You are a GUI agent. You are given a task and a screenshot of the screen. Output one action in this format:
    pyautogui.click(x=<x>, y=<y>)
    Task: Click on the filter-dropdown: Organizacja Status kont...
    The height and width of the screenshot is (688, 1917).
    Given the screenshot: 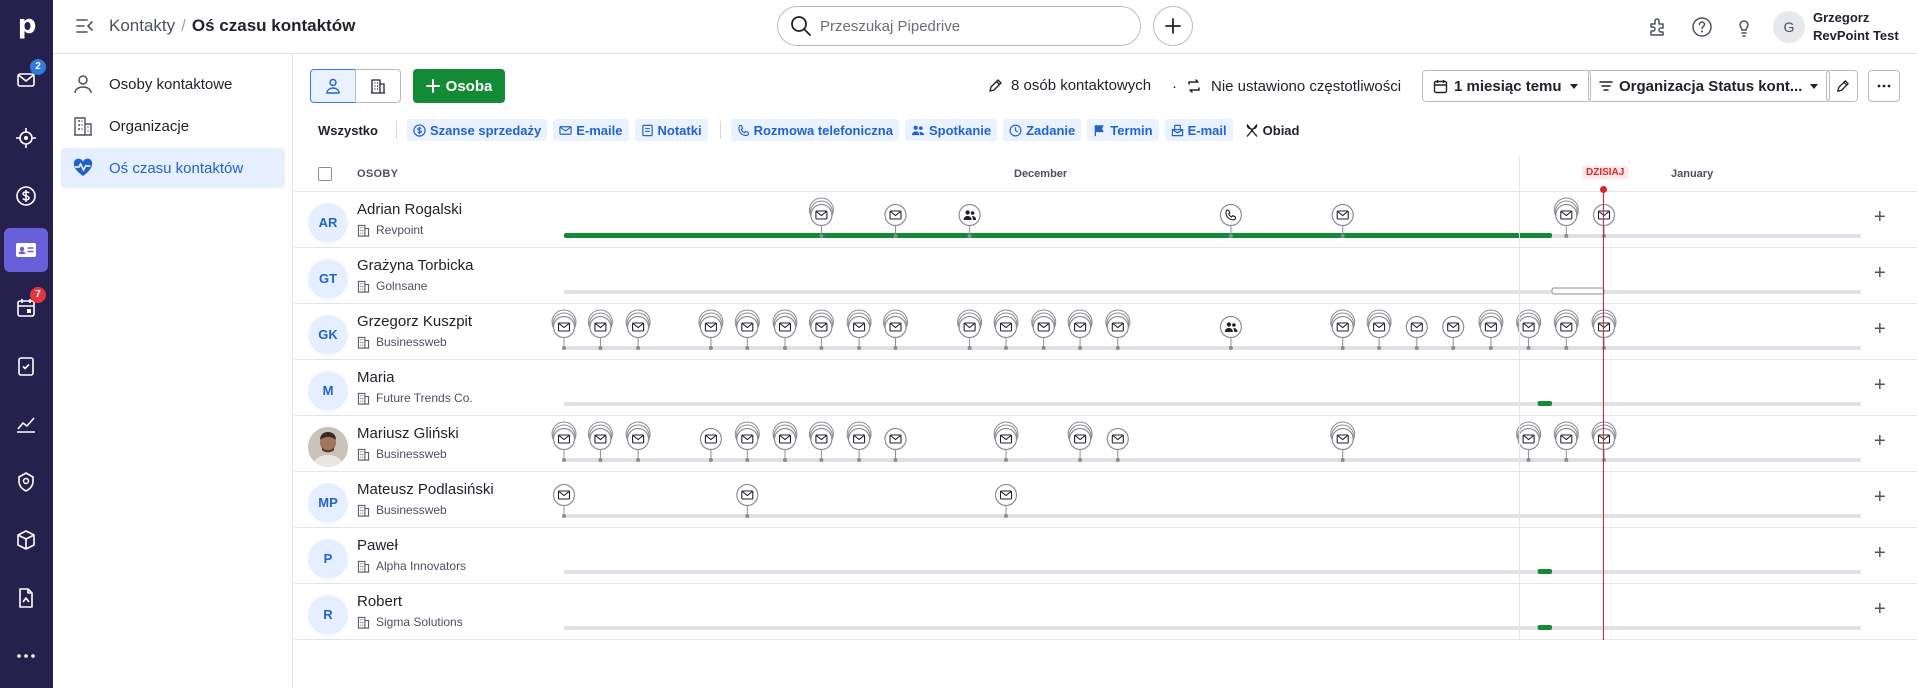 What is the action you would take?
    pyautogui.click(x=1709, y=86)
    